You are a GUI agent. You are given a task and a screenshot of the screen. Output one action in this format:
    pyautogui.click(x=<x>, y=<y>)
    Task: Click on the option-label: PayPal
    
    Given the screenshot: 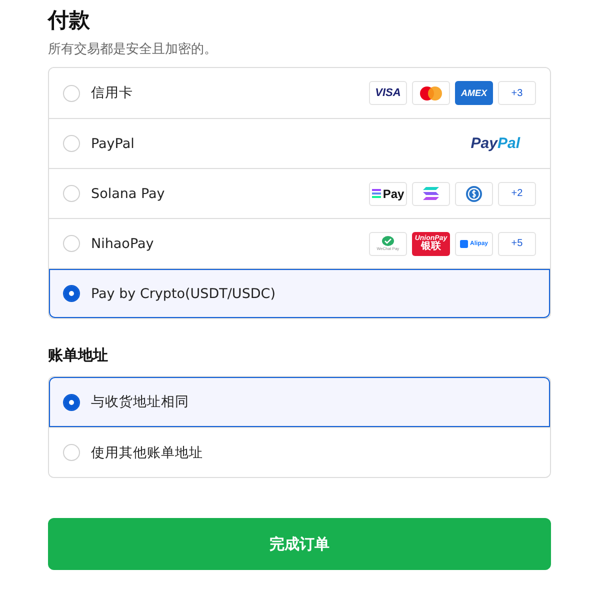 What is the action you would take?
    pyautogui.click(x=113, y=144)
    